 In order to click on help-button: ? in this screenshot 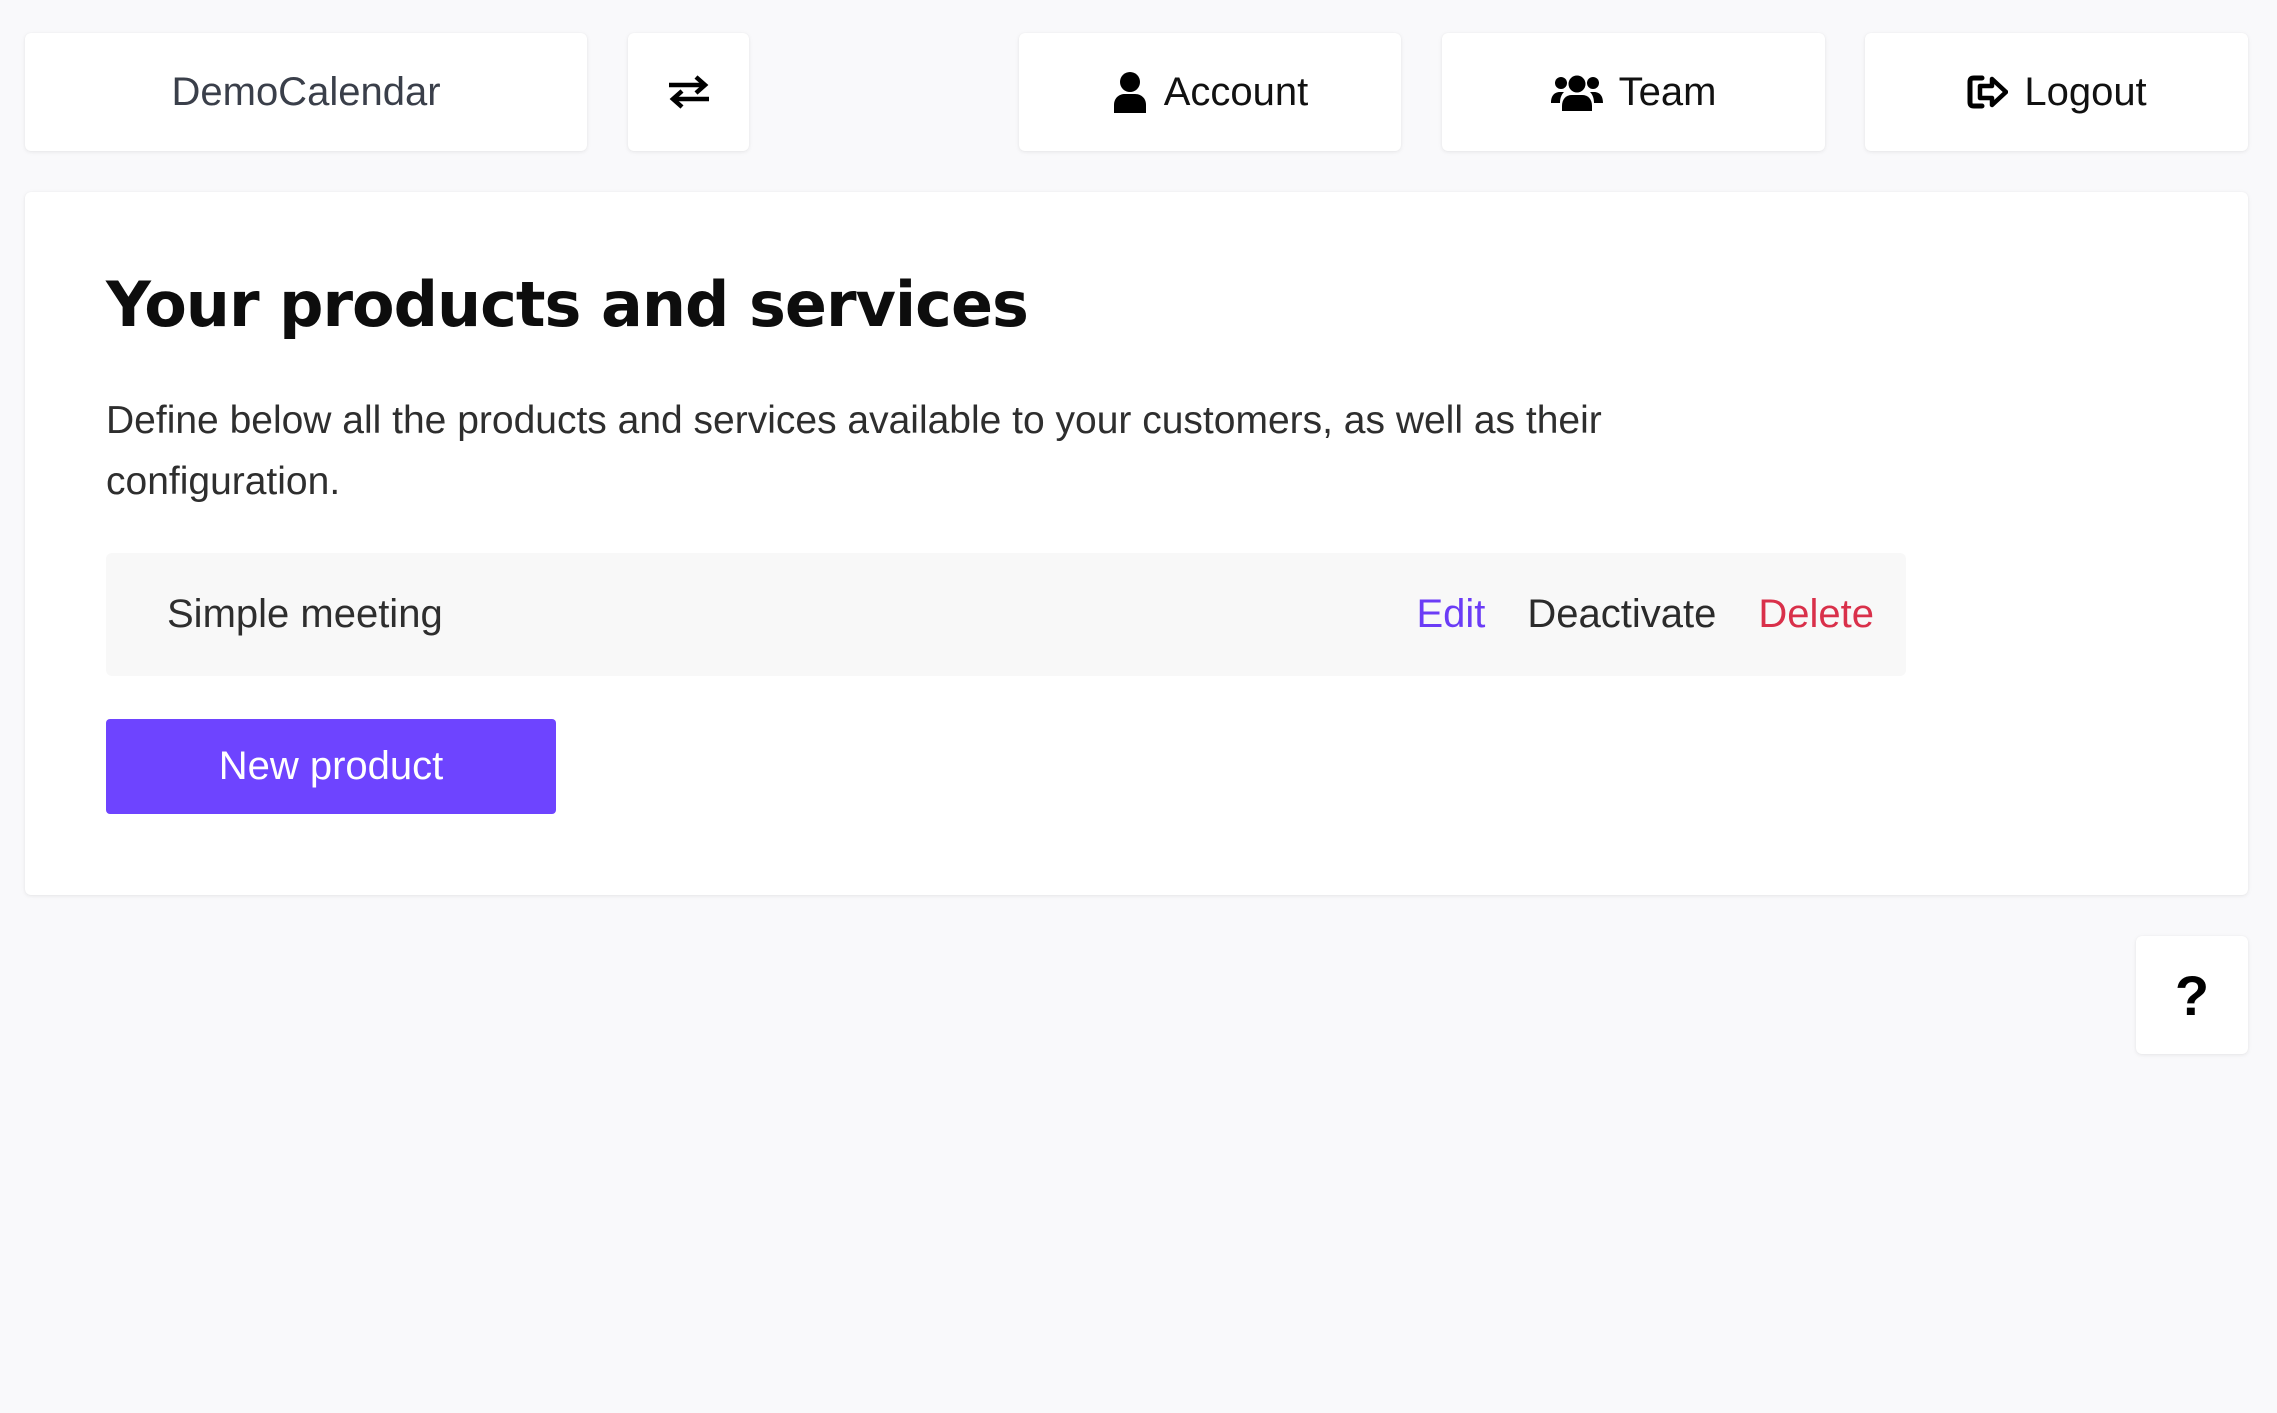, I will do `click(2192, 995)`.